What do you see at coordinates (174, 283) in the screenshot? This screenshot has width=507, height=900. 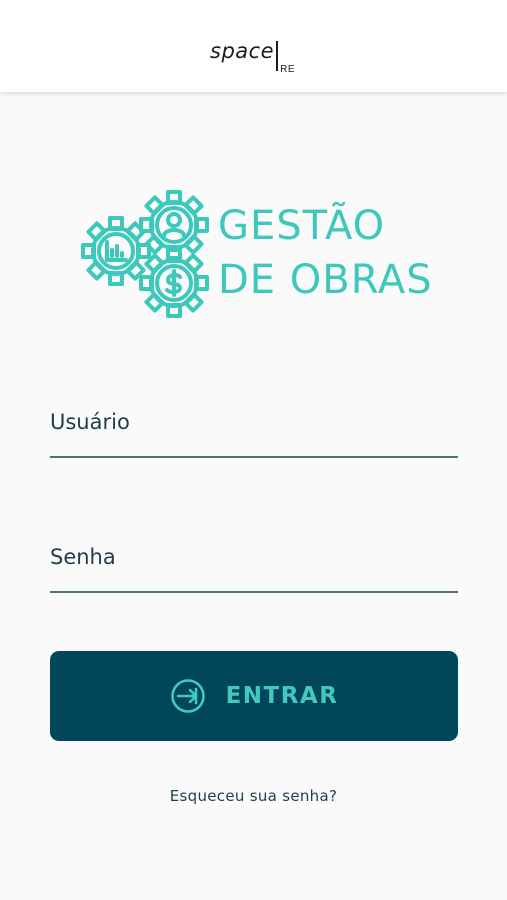 I see `dollar-gear-icon` at bounding box center [174, 283].